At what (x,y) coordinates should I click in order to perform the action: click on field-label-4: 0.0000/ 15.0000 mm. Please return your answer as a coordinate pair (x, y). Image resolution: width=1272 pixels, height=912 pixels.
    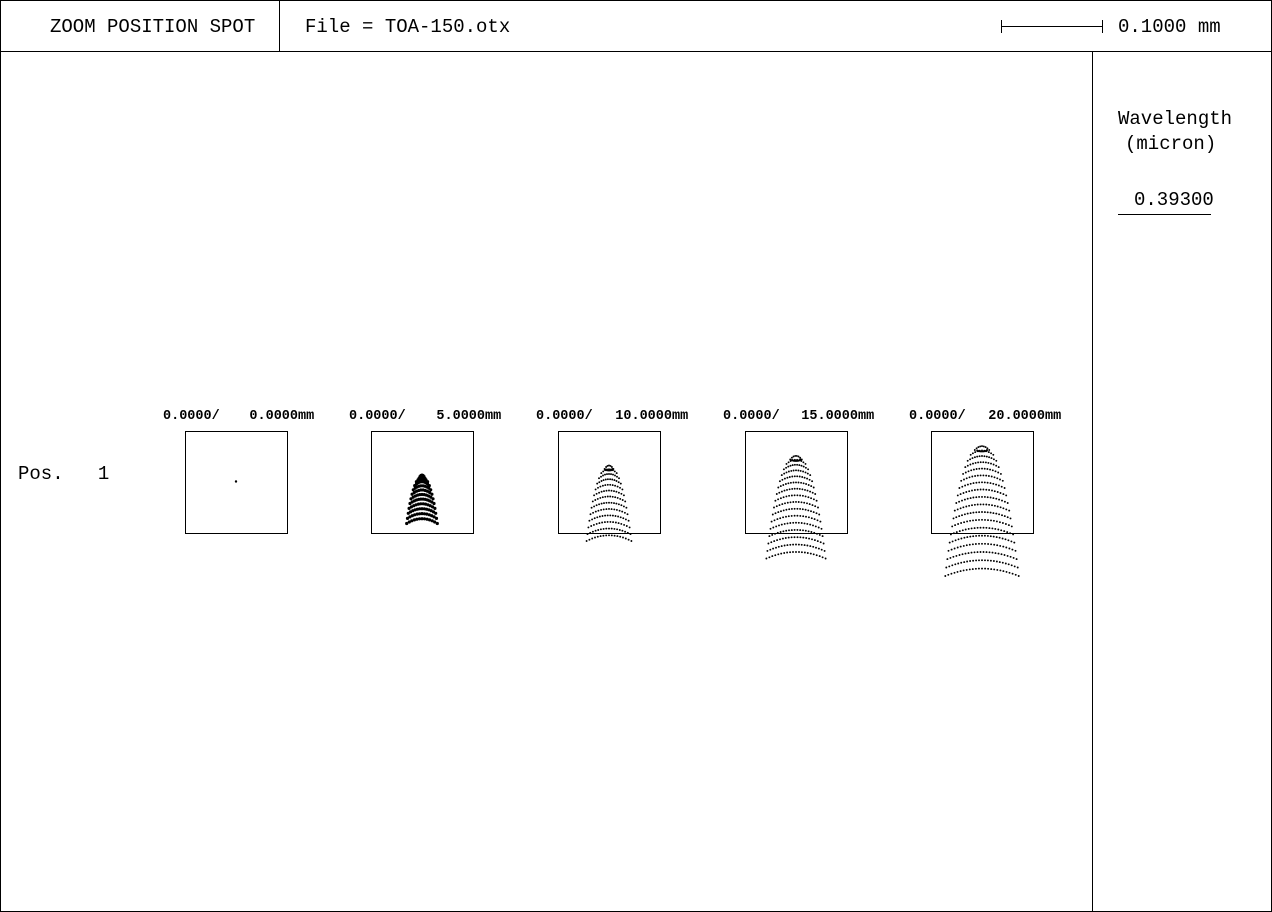
    Looking at the image, I should click on (798, 416).